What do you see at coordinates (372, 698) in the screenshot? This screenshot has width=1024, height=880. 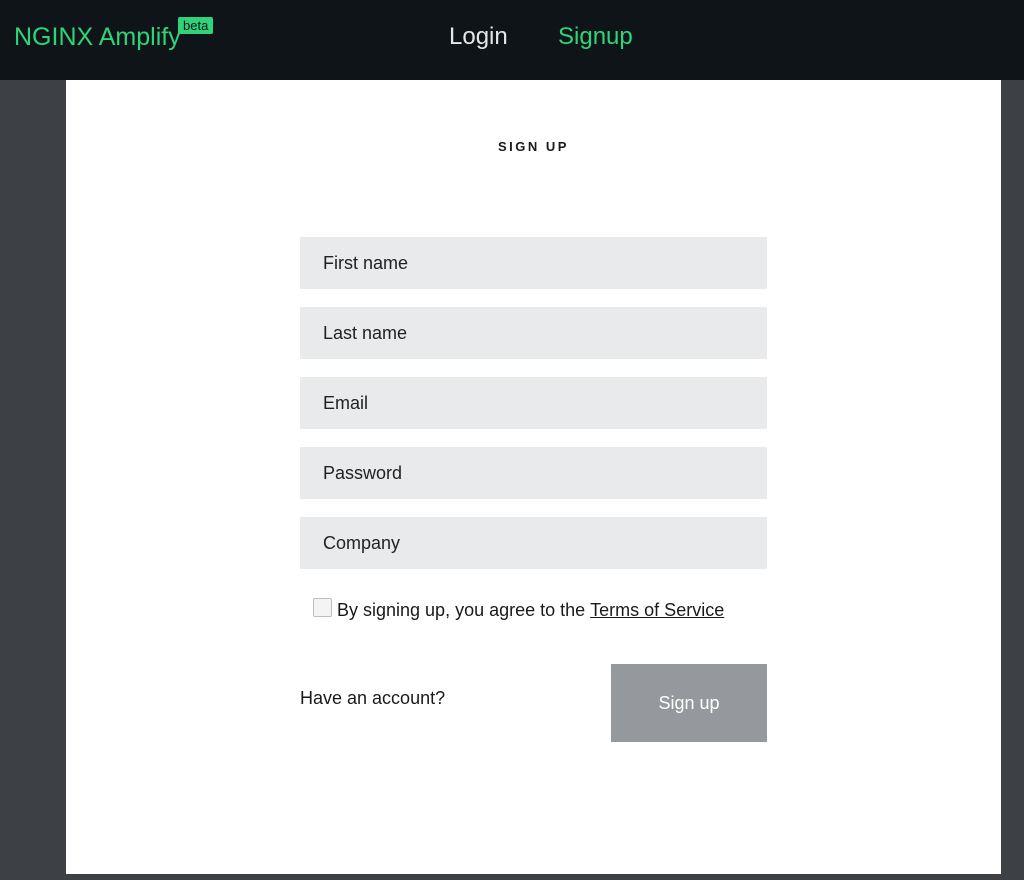 I see `have-account-link: Have an account?` at bounding box center [372, 698].